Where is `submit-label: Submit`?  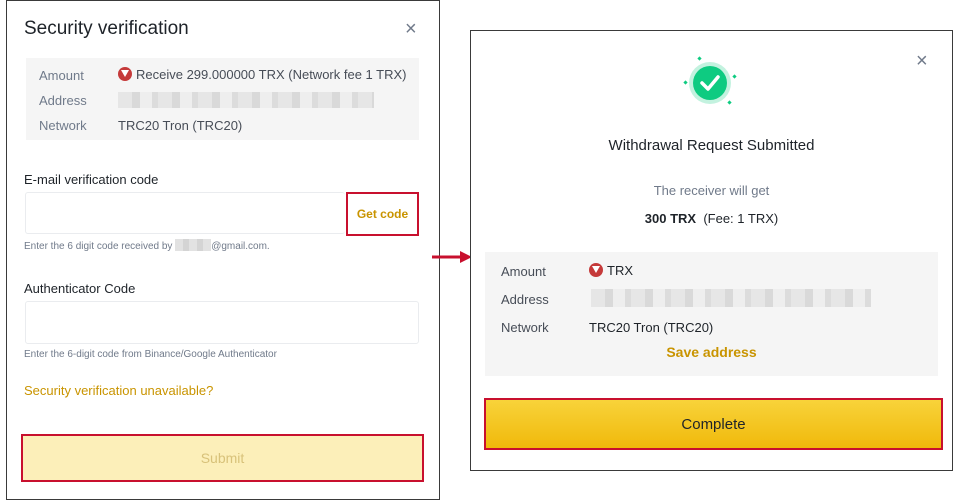
submit-label: Submit is located at coordinates (222, 458).